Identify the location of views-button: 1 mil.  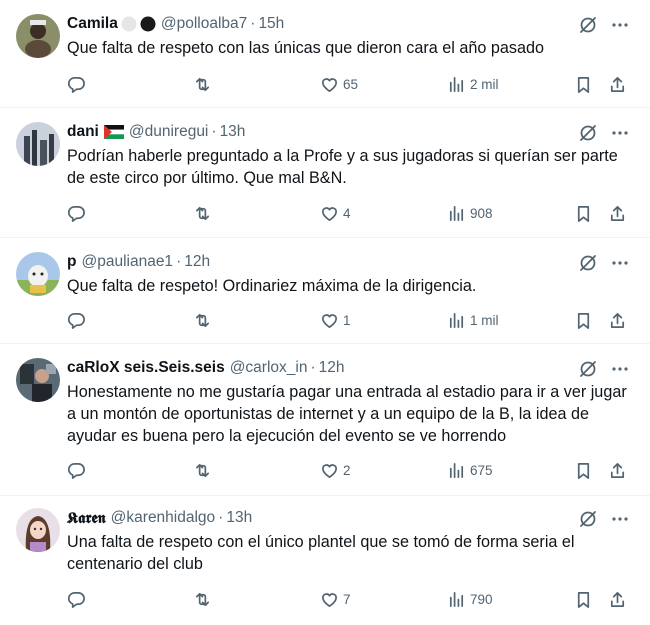
(473, 320).